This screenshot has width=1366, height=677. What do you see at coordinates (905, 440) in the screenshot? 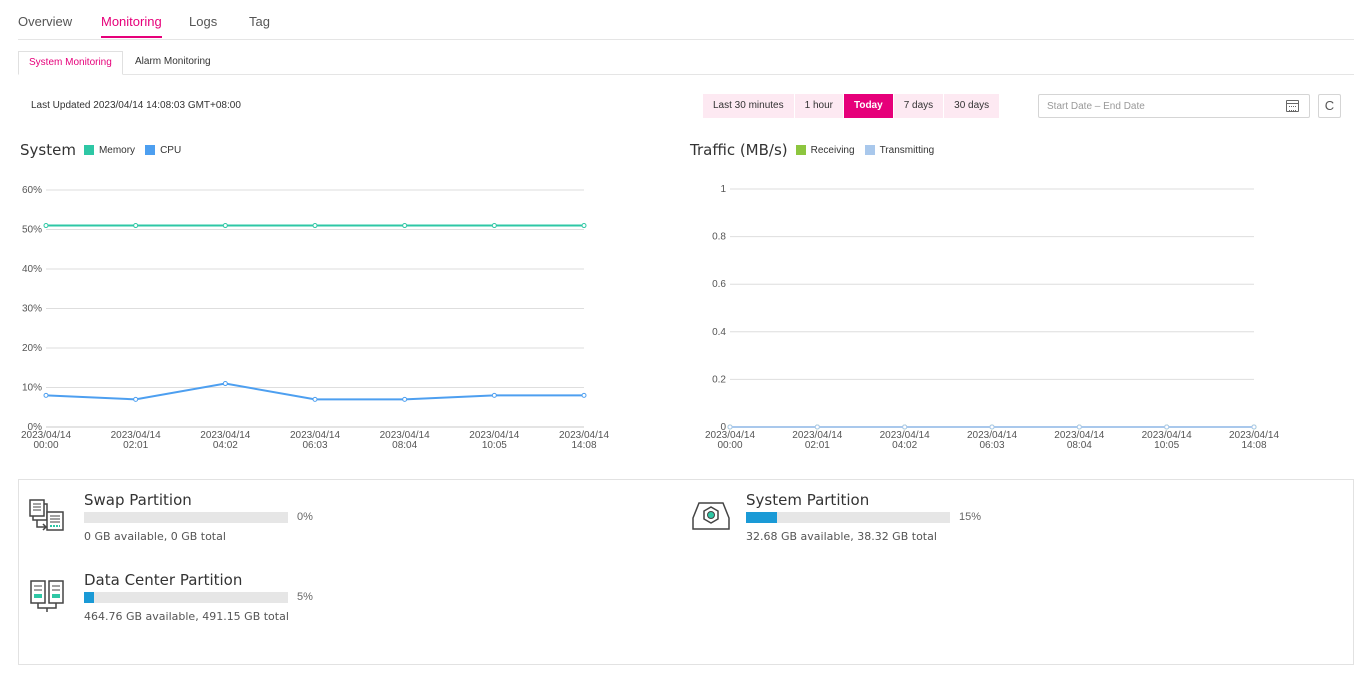
I see `traffic-chart-xtick-label: 2023/04/14 04:02` at bounding box center [905, 440].